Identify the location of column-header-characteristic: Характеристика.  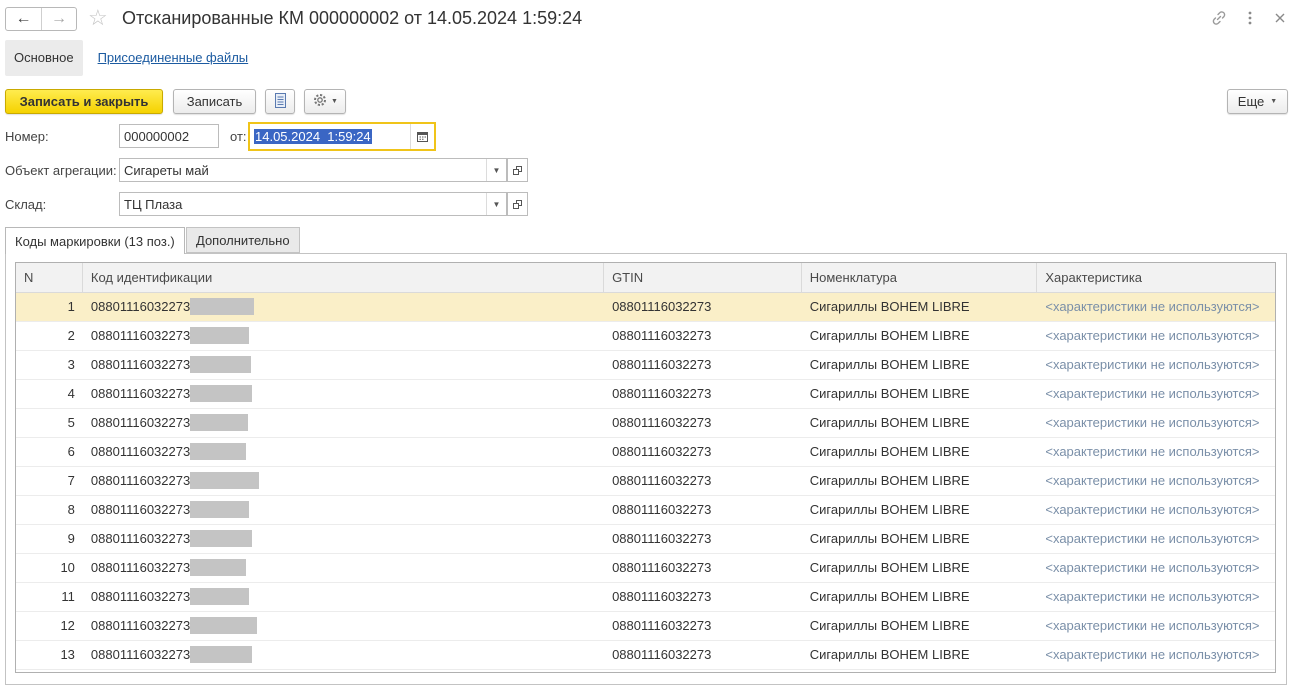
(1156, 278).